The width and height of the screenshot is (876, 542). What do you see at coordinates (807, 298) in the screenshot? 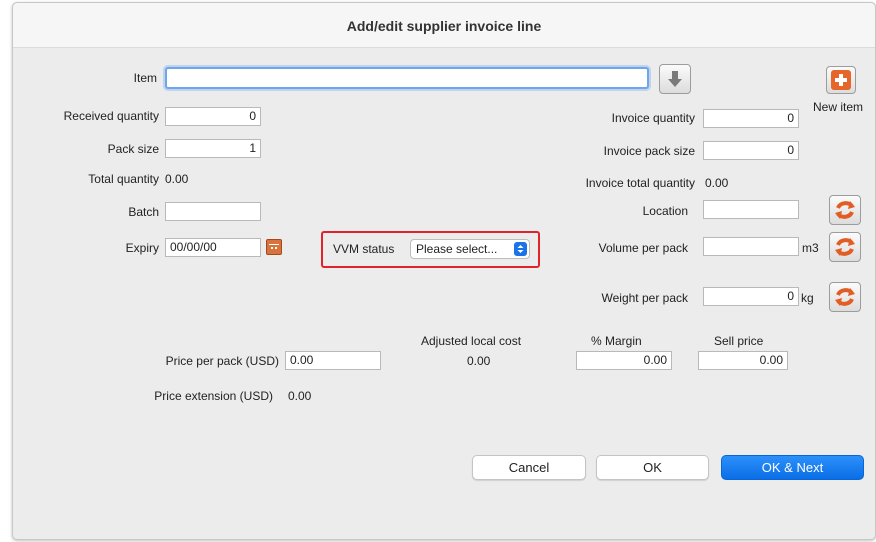
I see `weight-unit: kg` at bounding box center [807, 298].